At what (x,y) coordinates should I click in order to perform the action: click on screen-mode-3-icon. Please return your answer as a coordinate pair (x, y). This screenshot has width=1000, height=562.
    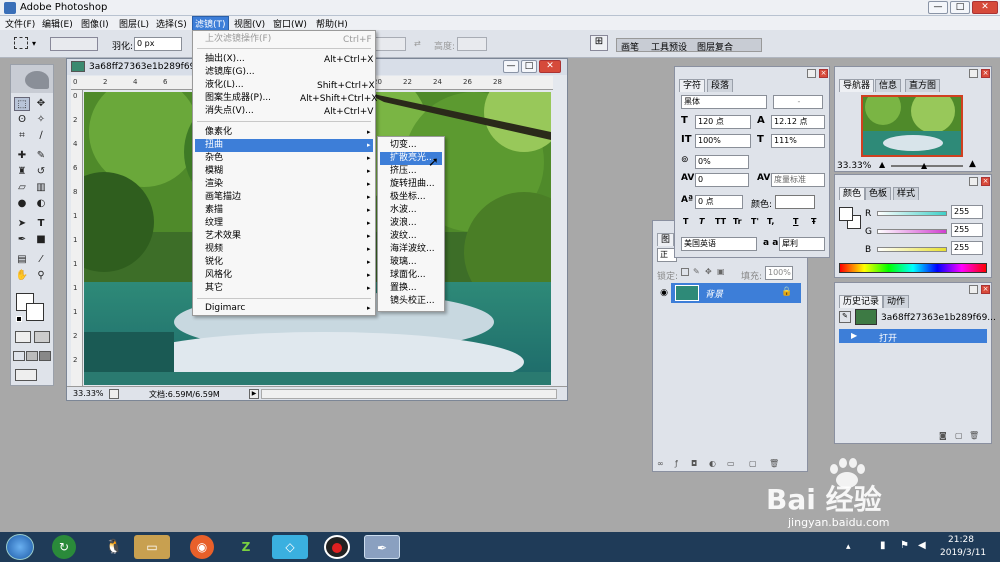
    Looking at the image, I should click on (45, 356).